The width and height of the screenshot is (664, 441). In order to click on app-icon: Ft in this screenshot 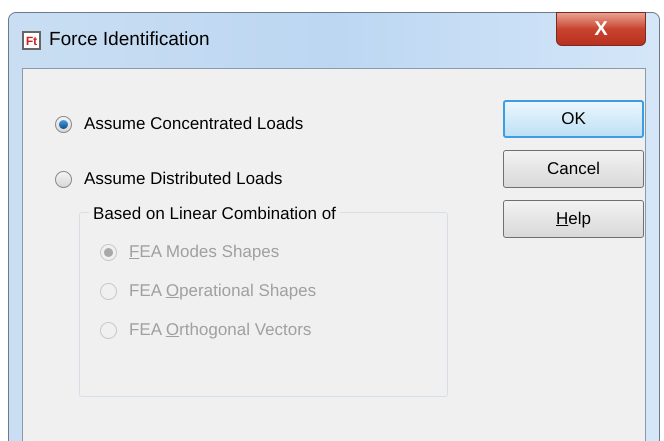, I will do `click(31, 40)`.